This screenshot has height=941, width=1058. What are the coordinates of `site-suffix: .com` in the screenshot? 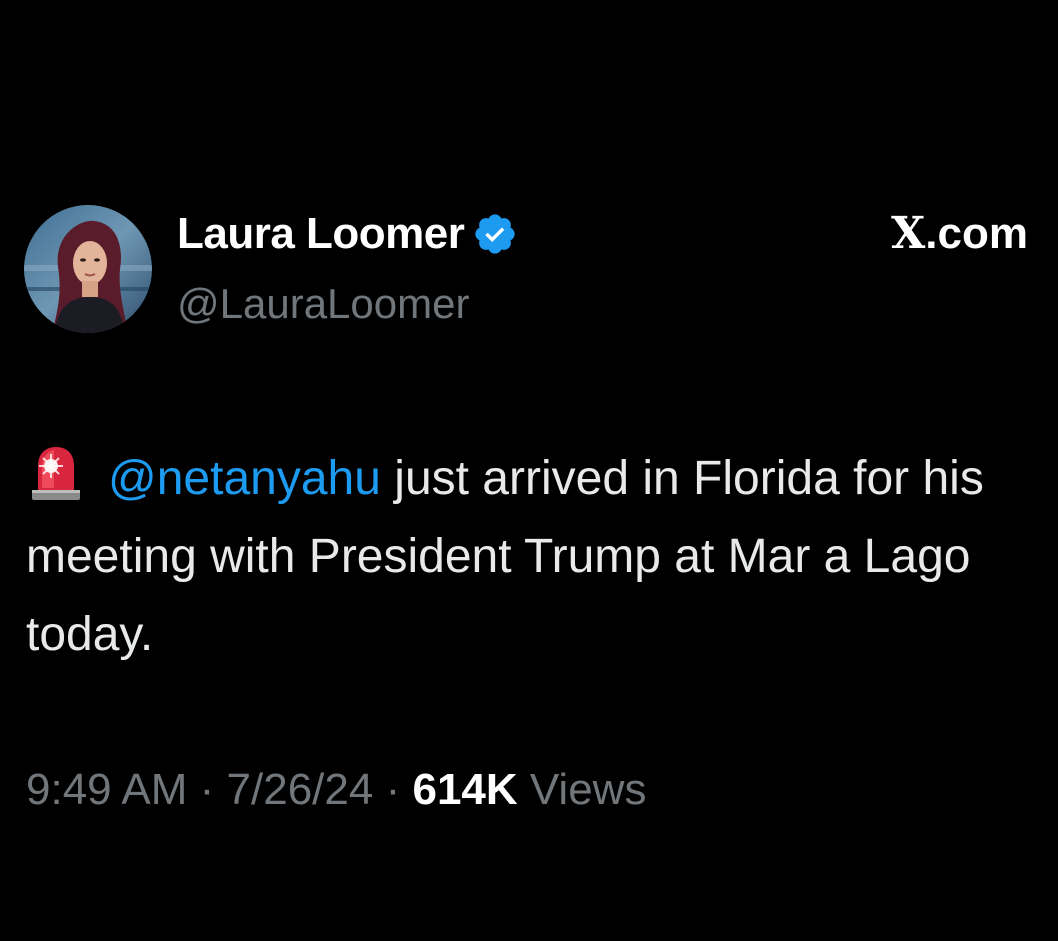 It's located at (976, 233).